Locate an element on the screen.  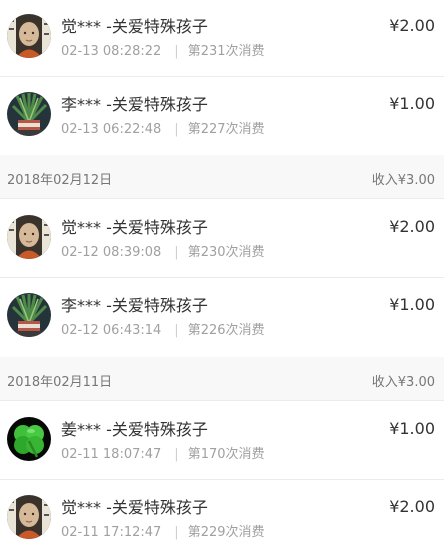
clover-avatar-icon is located at coordinates (29, 439).